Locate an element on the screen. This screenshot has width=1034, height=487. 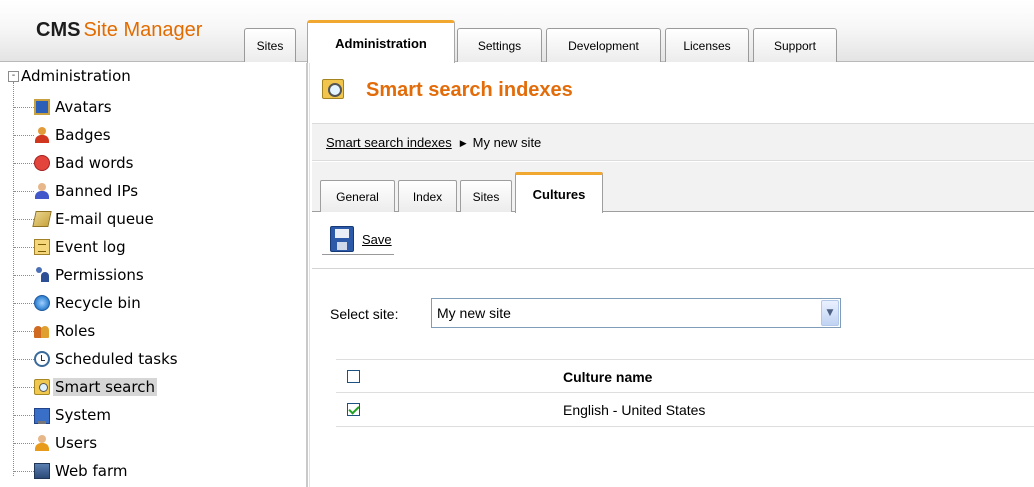
tree-item-label: Event log is located at coordinates (90, 247).